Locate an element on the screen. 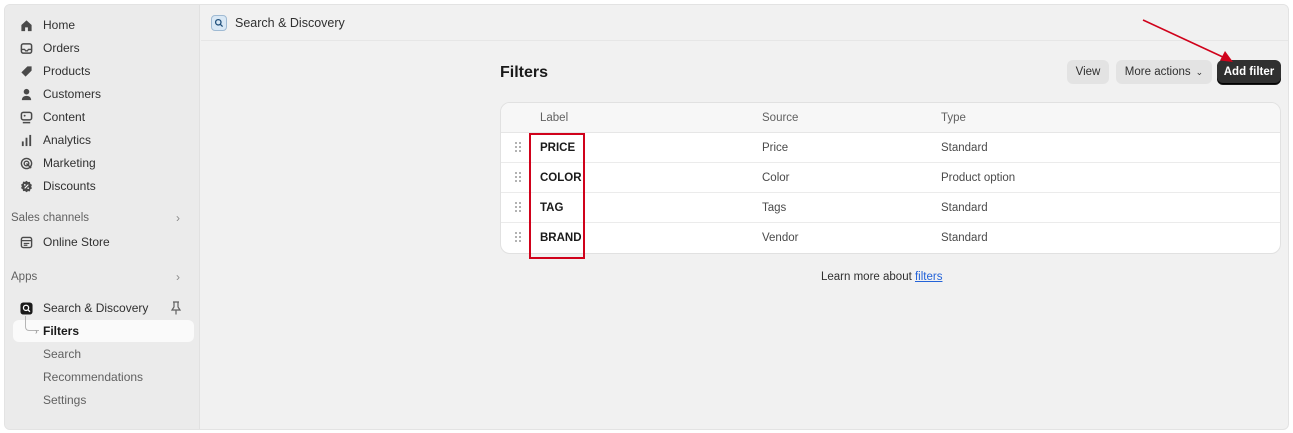 This screenshot has width=1293, height=433. add-filter-label: Add filter is located at coordinates (1249, 72).